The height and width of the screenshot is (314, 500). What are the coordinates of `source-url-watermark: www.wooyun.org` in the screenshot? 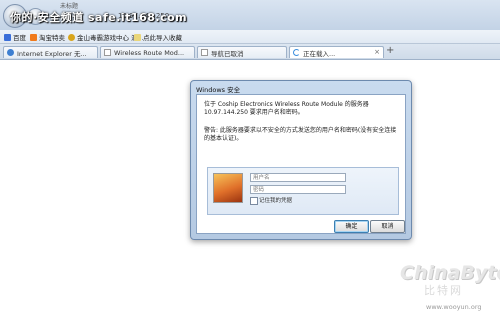 It's located at (454, 307).